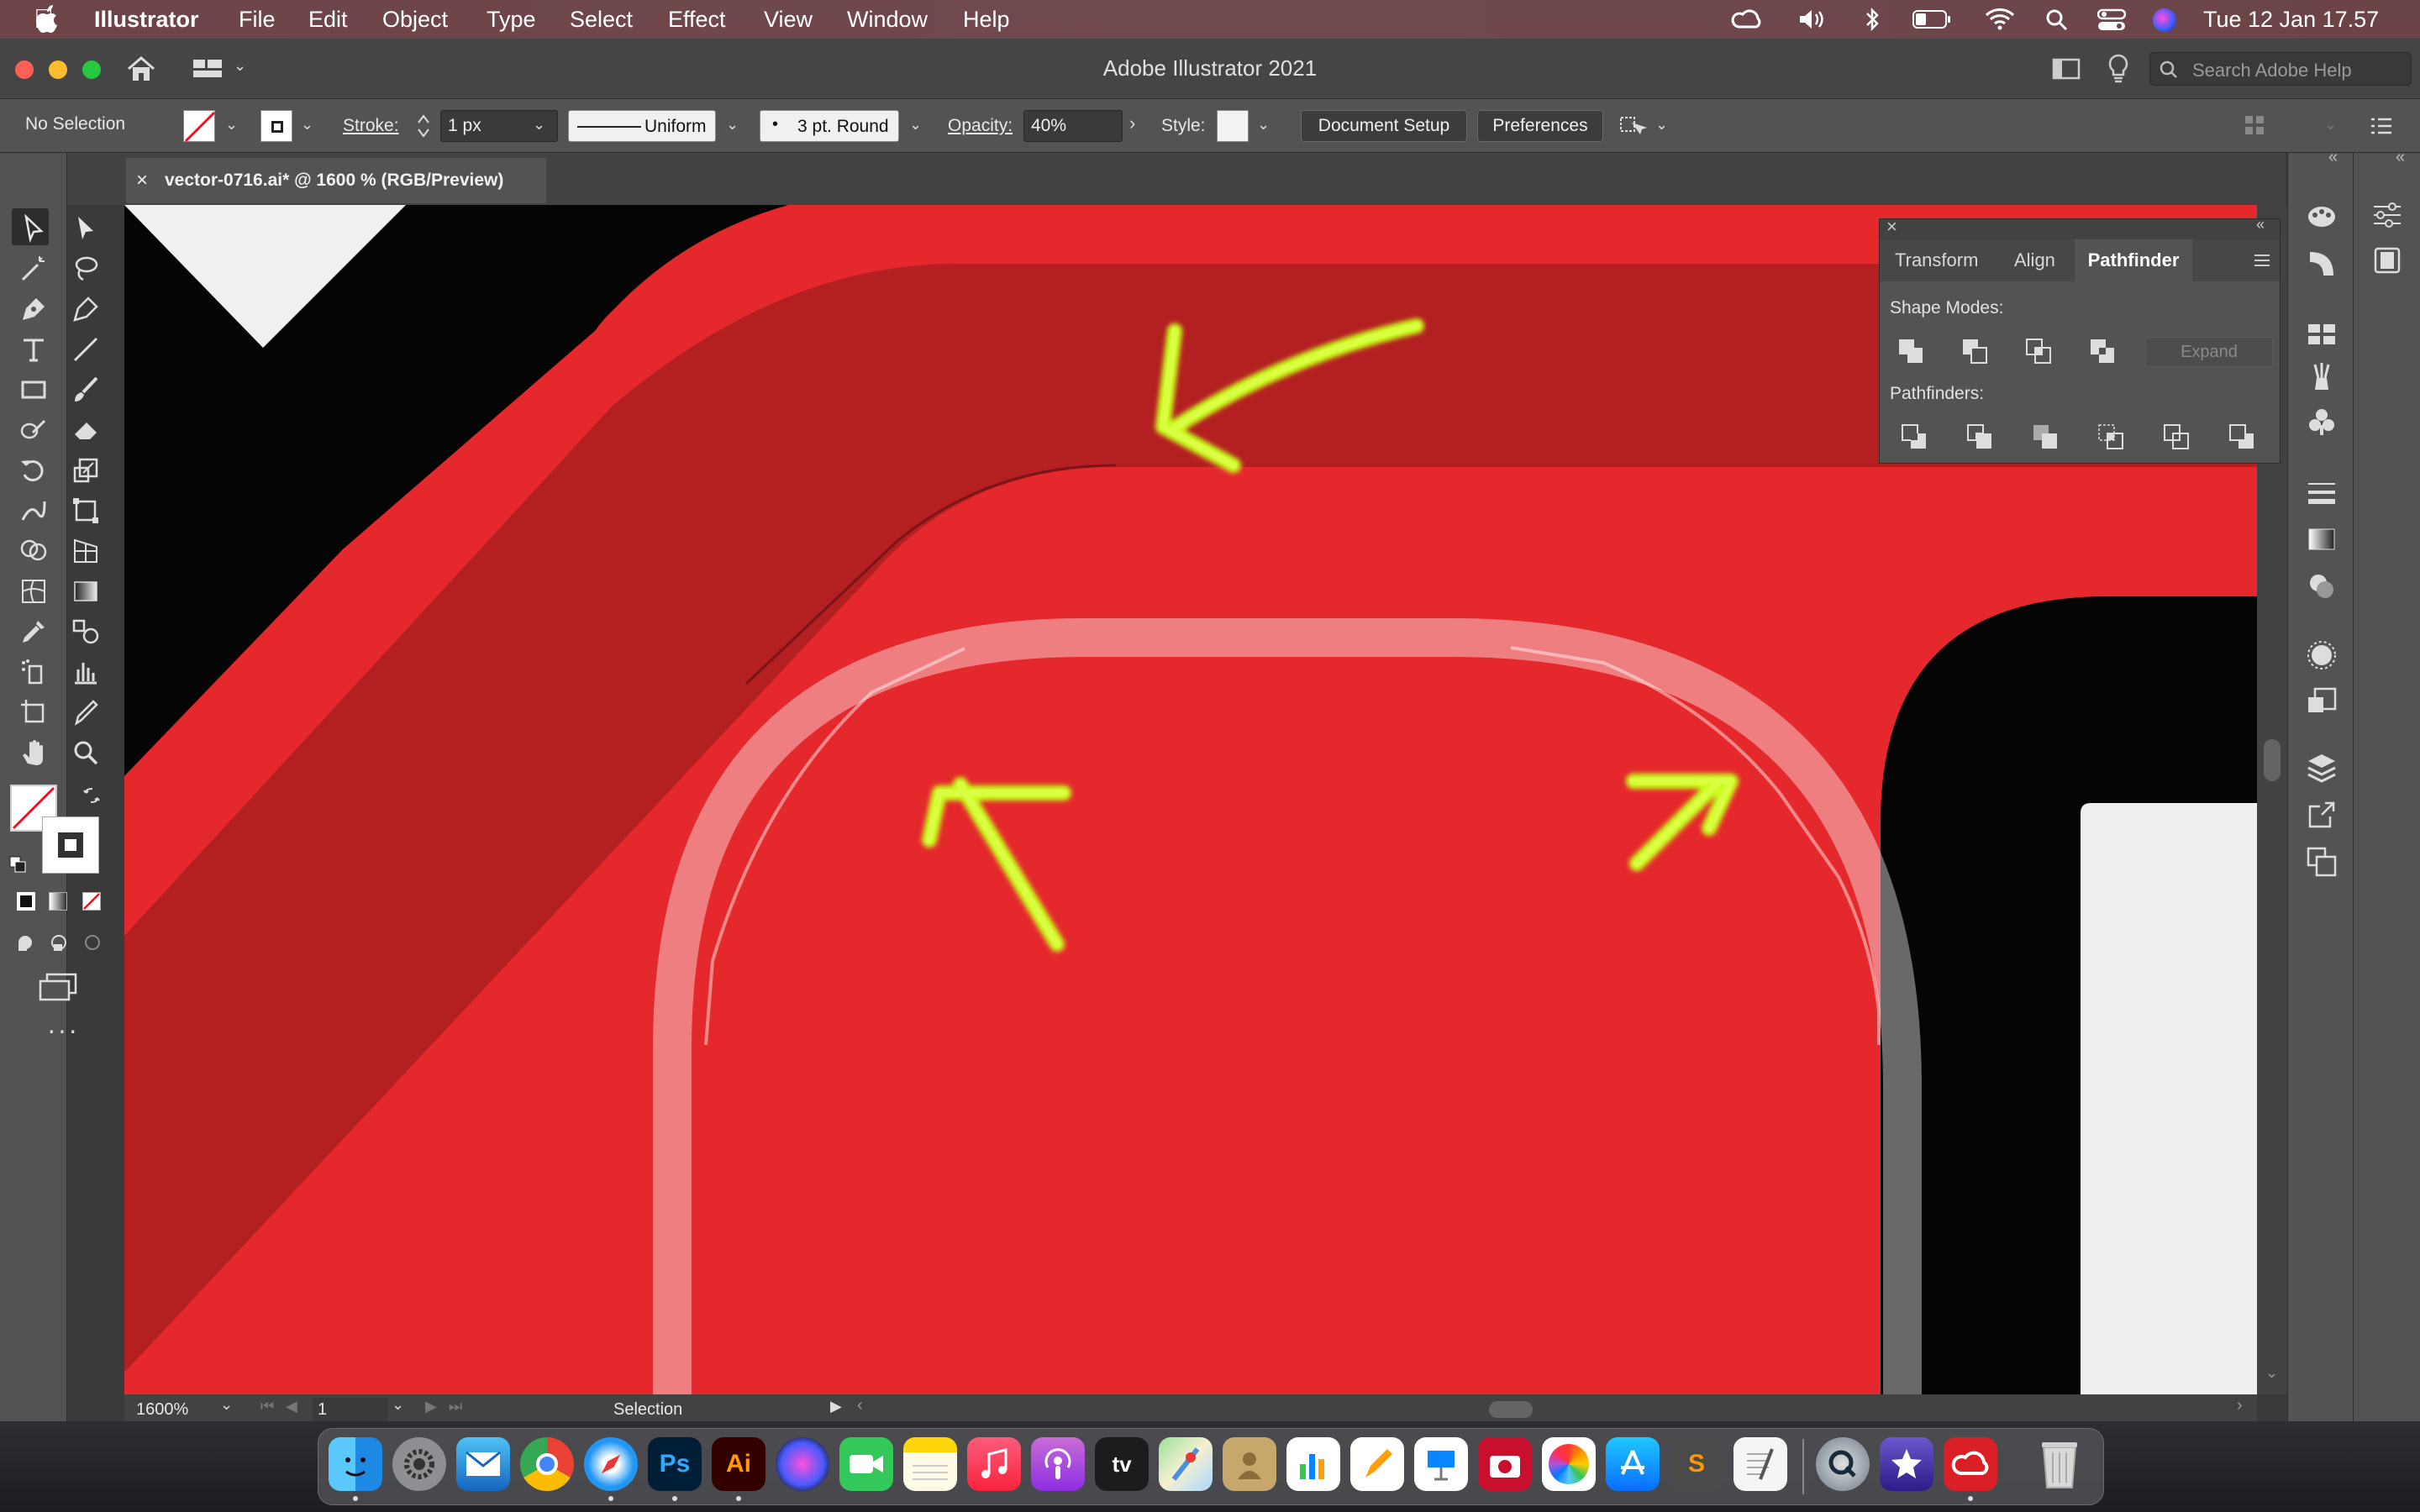 The height and width of the screenshot is (1512, 2420). What do you see at coordinates (2271, 1373) in the screenshot?
I see `scroll-down-arrow-icon: ⌄` at bounding box center [2271, 1373].